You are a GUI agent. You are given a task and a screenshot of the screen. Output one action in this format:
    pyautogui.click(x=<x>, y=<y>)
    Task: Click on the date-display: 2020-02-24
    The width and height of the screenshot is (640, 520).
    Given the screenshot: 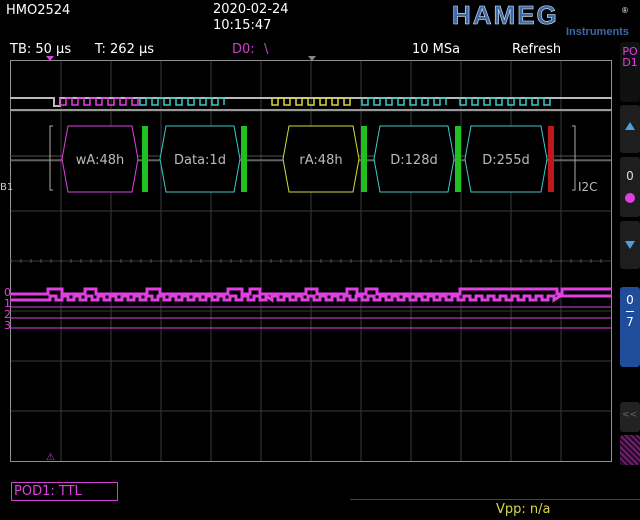 What is the action you would take?
    pyautogui.click(x=251, y=9)
    